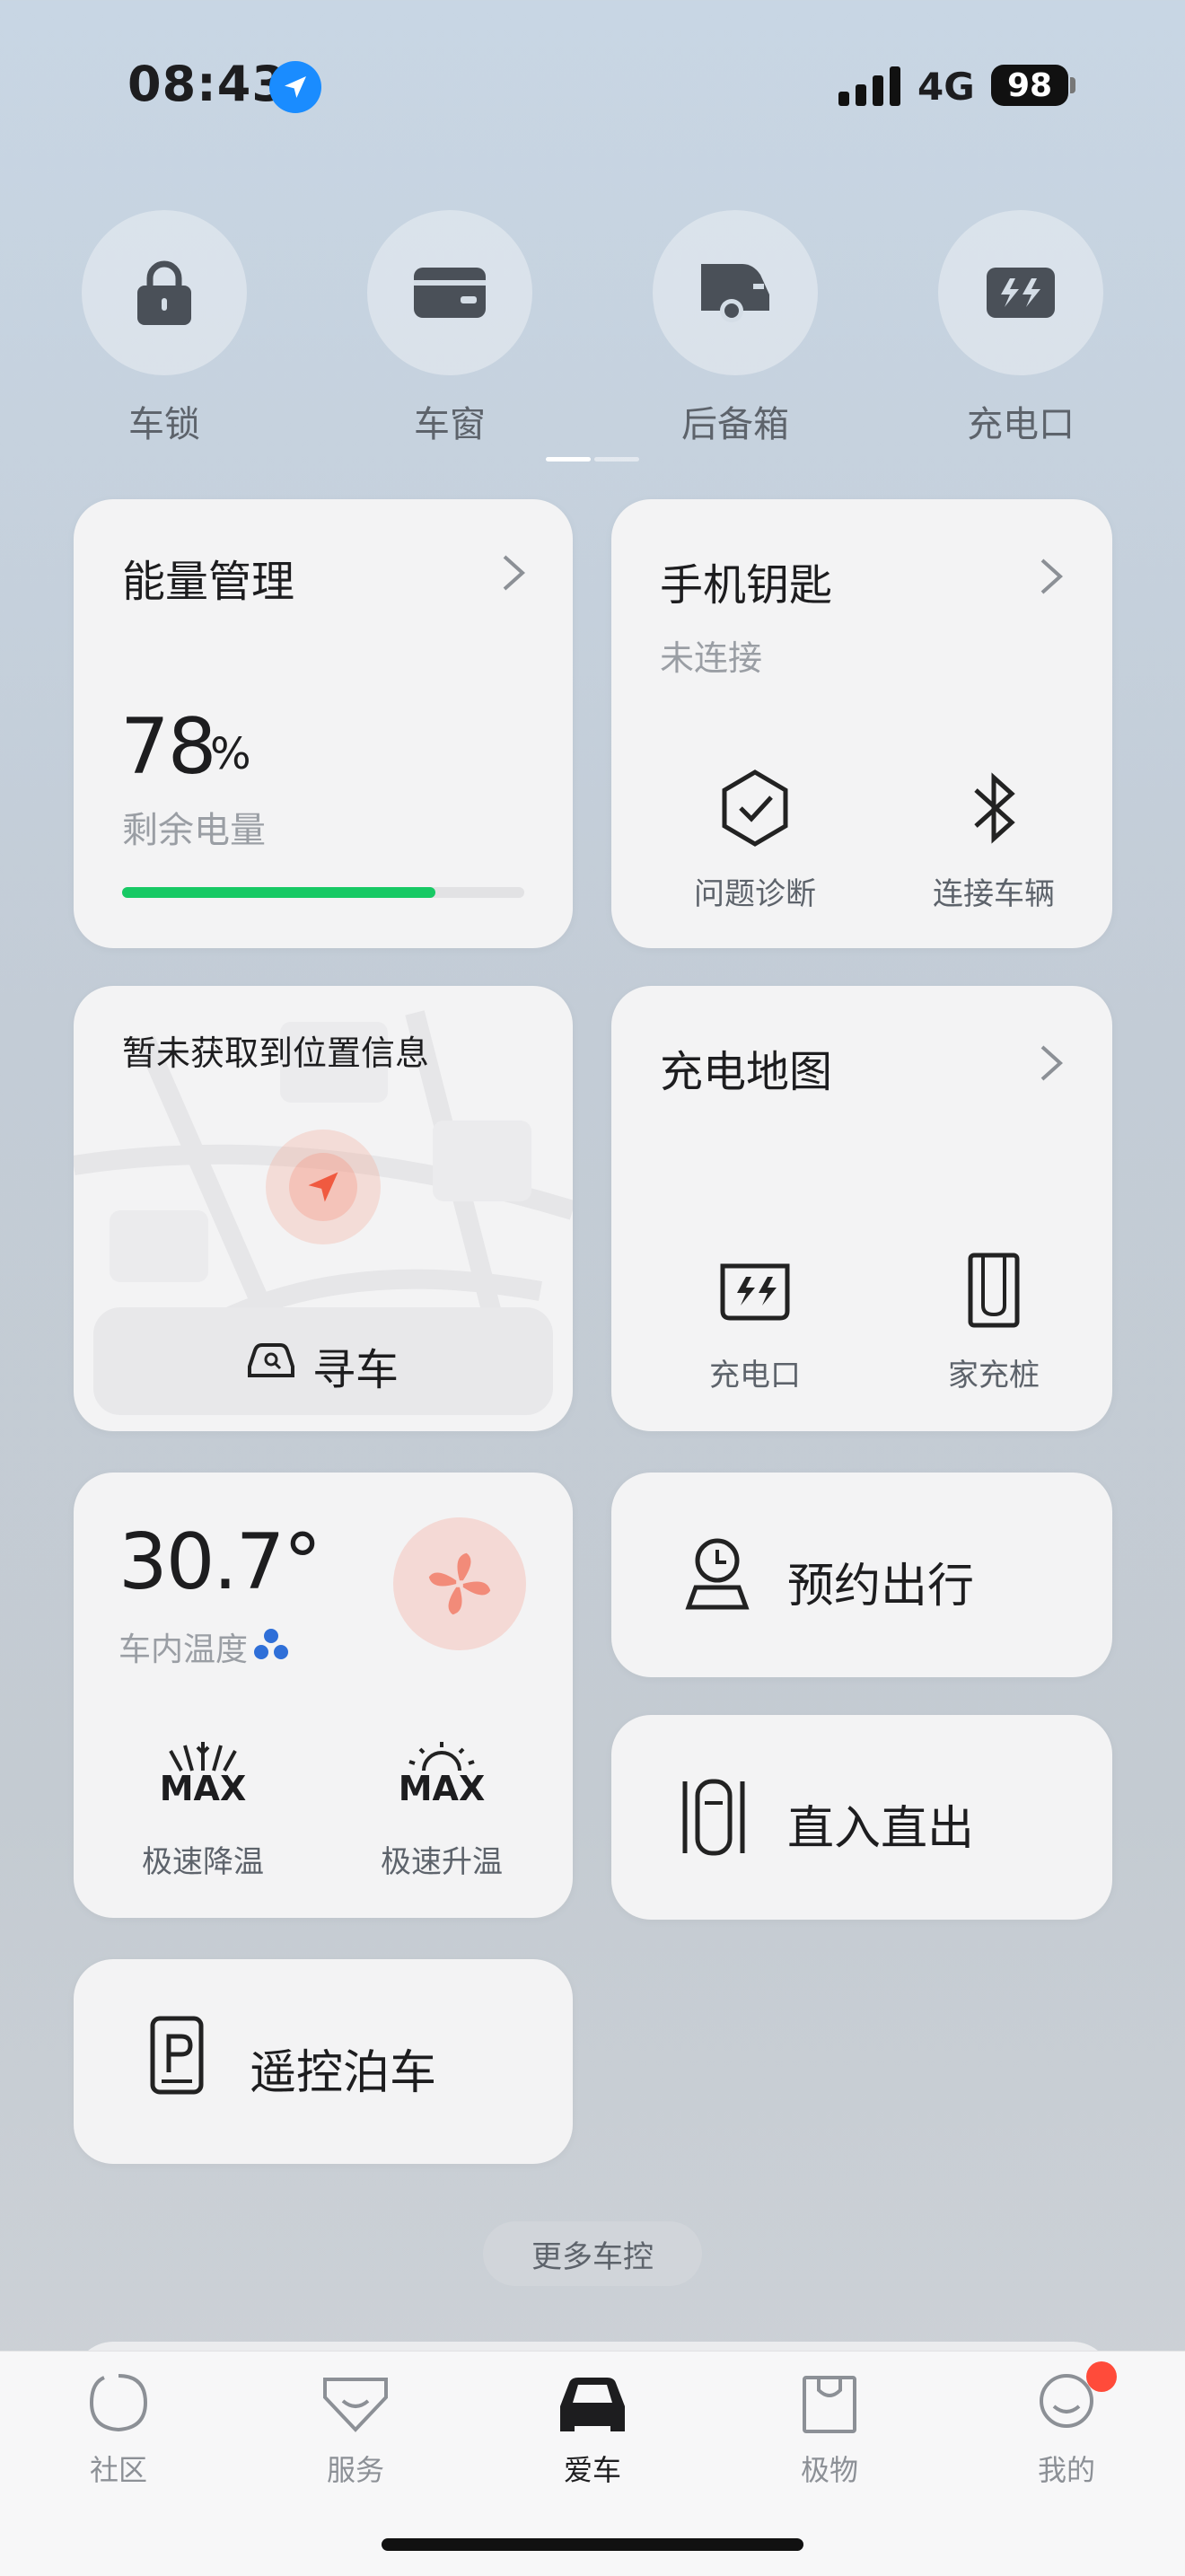  I want to click on battery-bar-track, so click(323, 892).